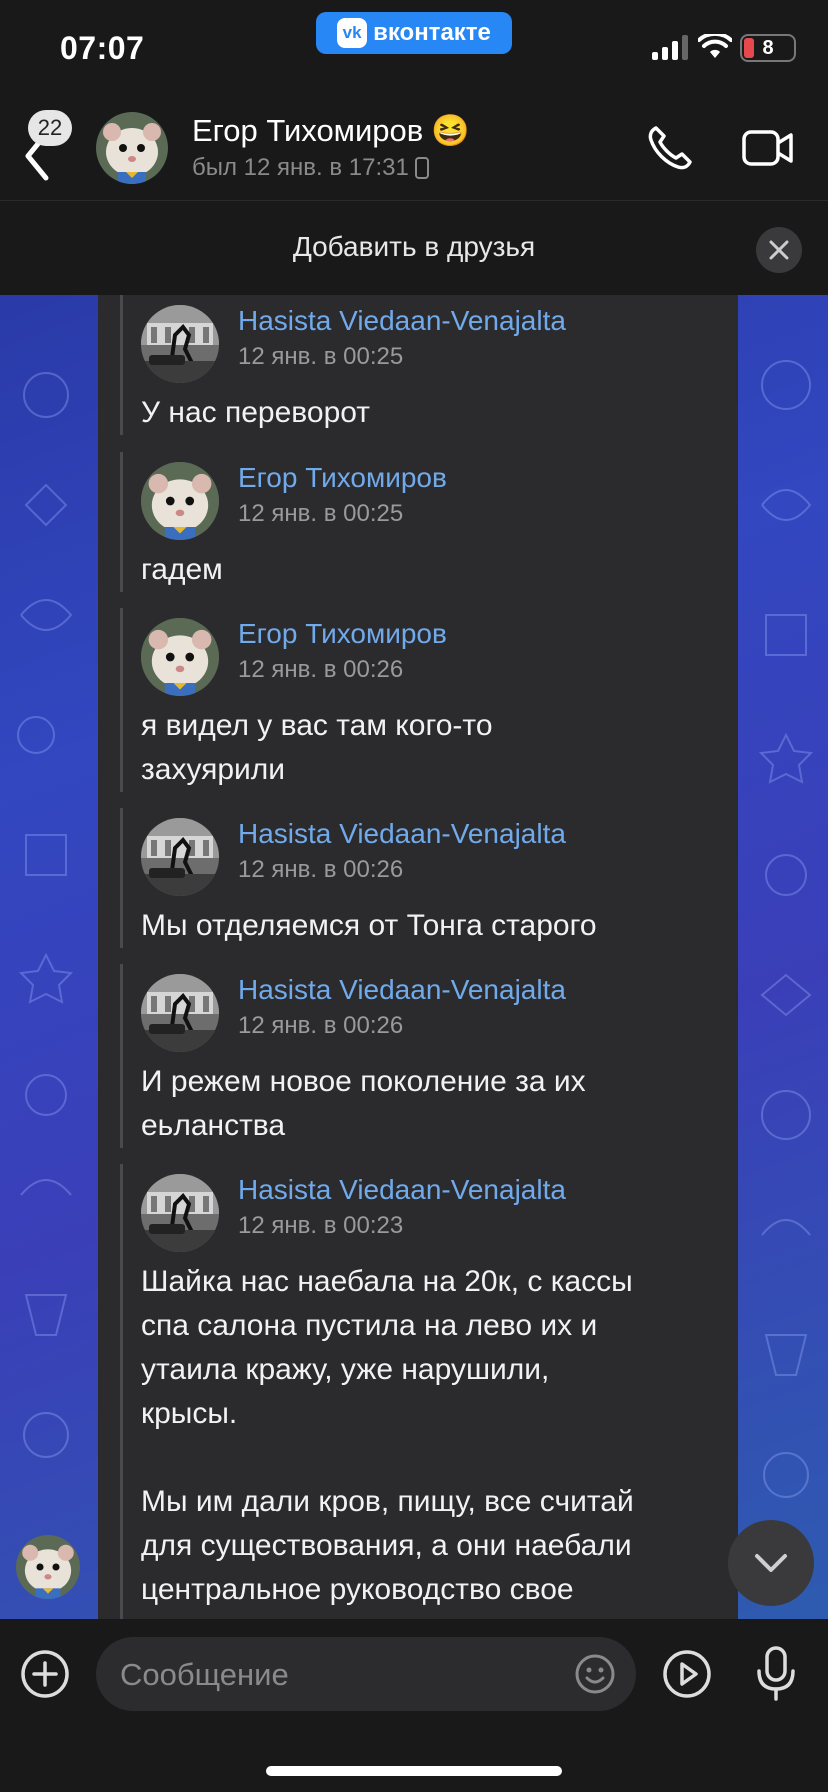 The width and height of the screenshot is (828, 1792). I want to click on microphone-icon, so click(776, 1674).